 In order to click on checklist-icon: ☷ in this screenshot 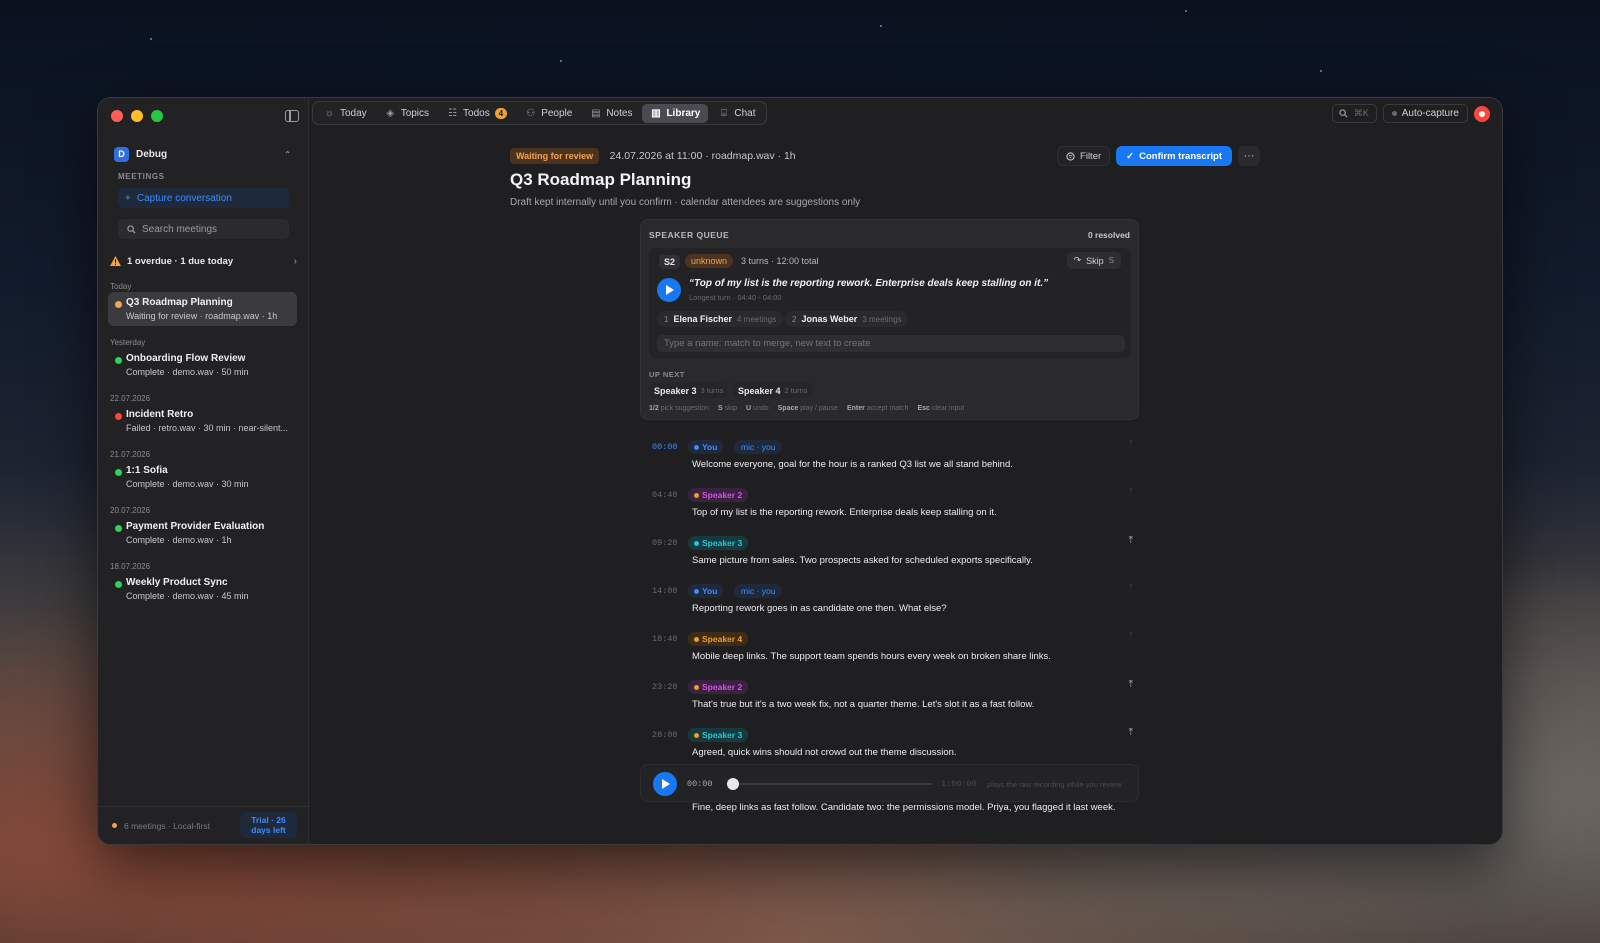, I will do `click(453, 113)`.